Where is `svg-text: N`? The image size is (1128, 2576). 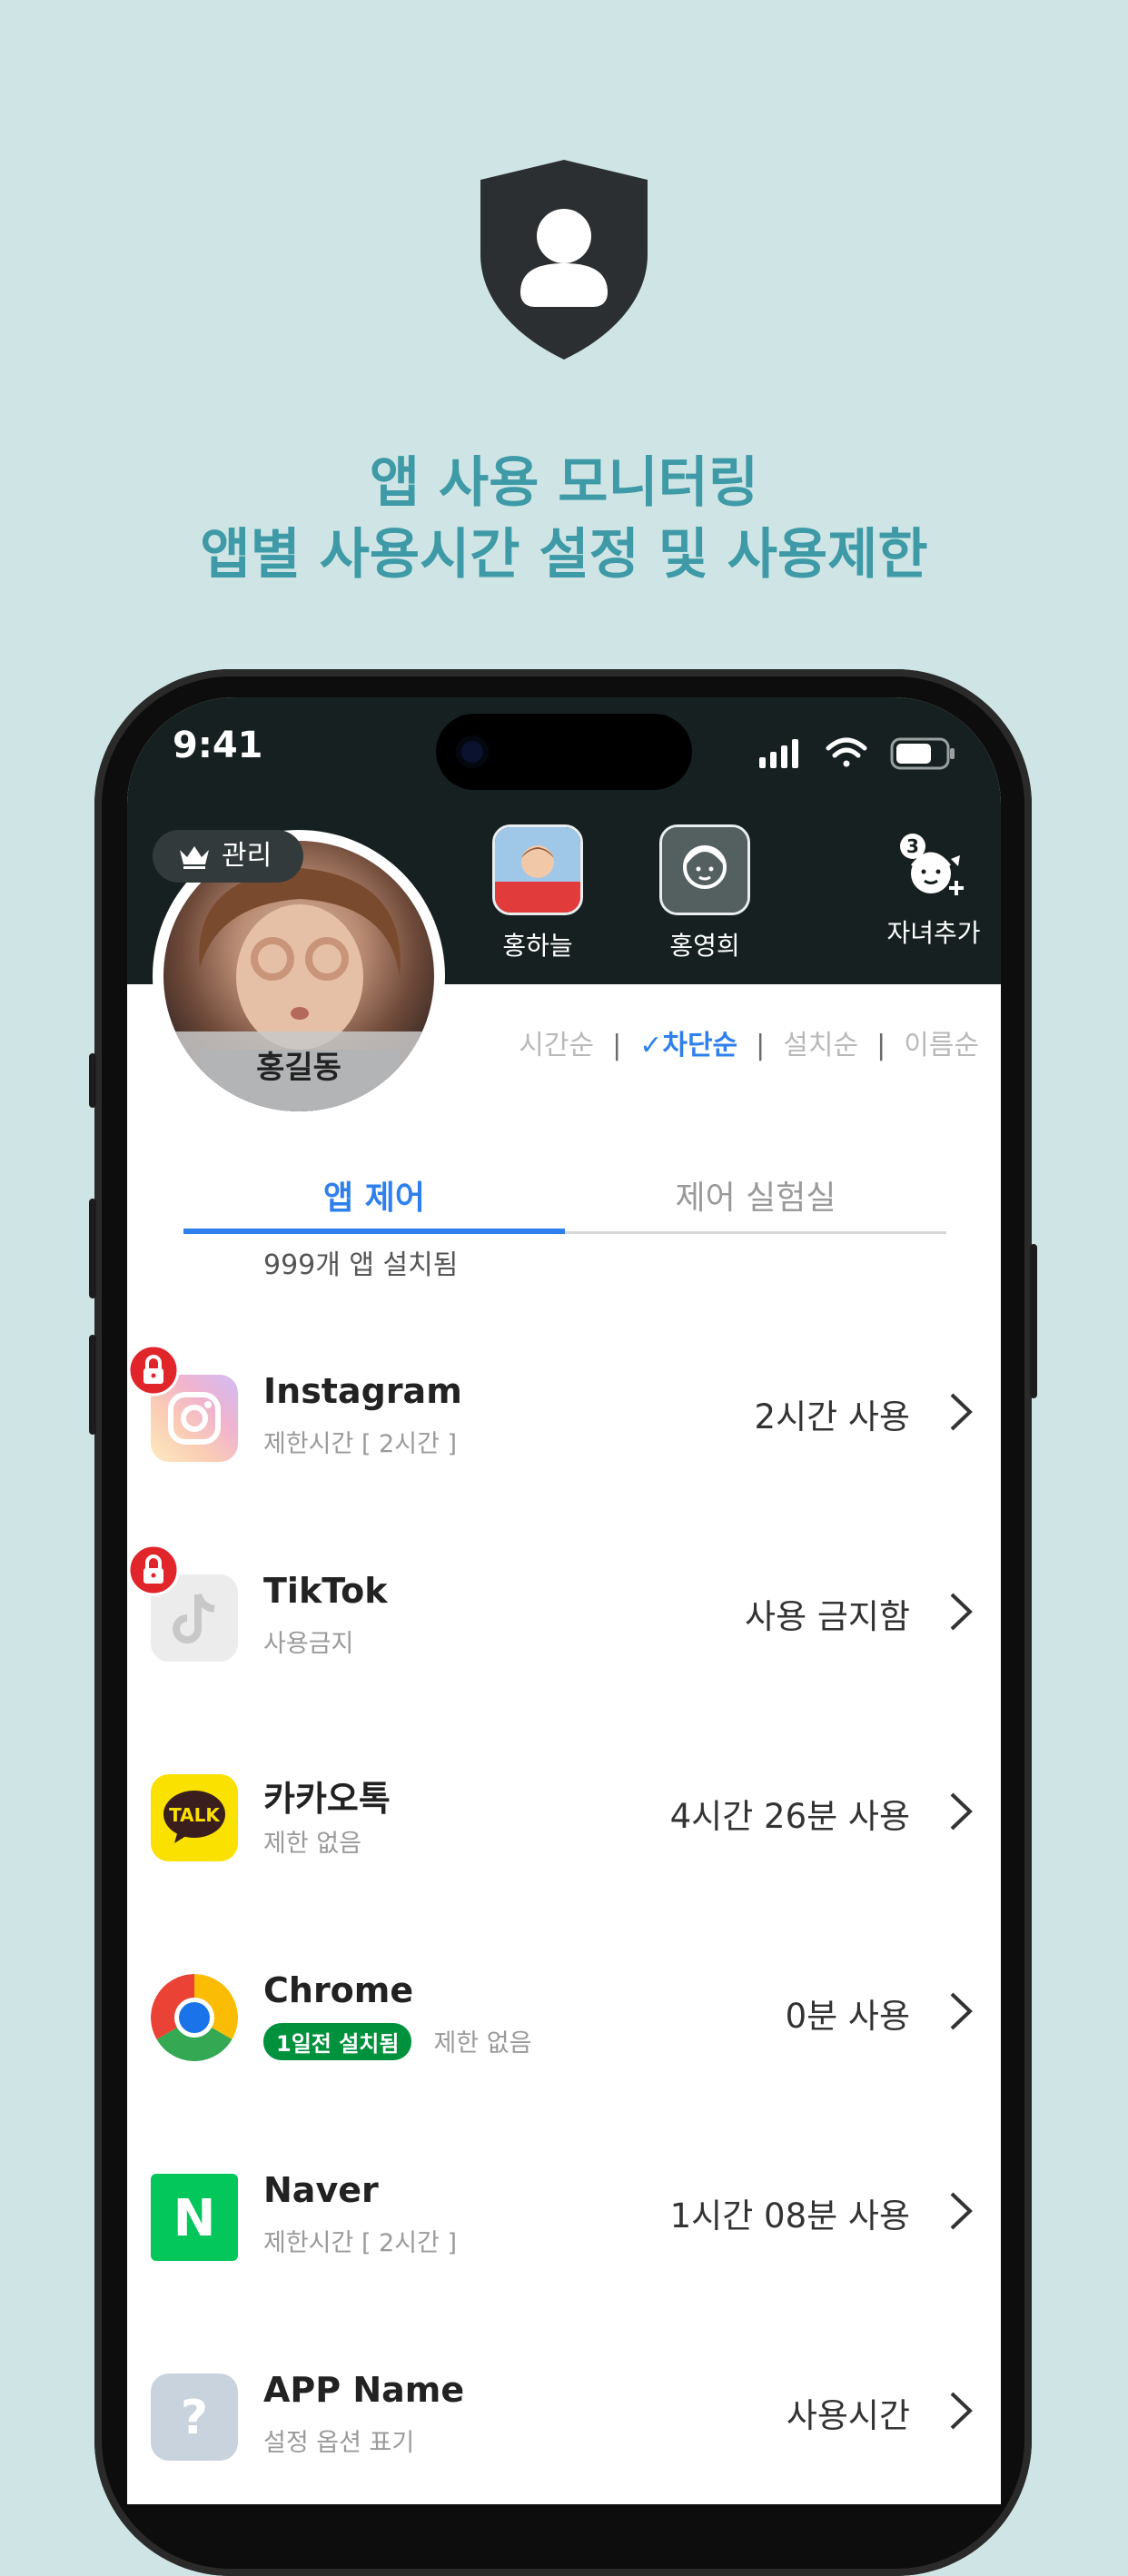 svg-text: N is located at coordinates (194, 2218).